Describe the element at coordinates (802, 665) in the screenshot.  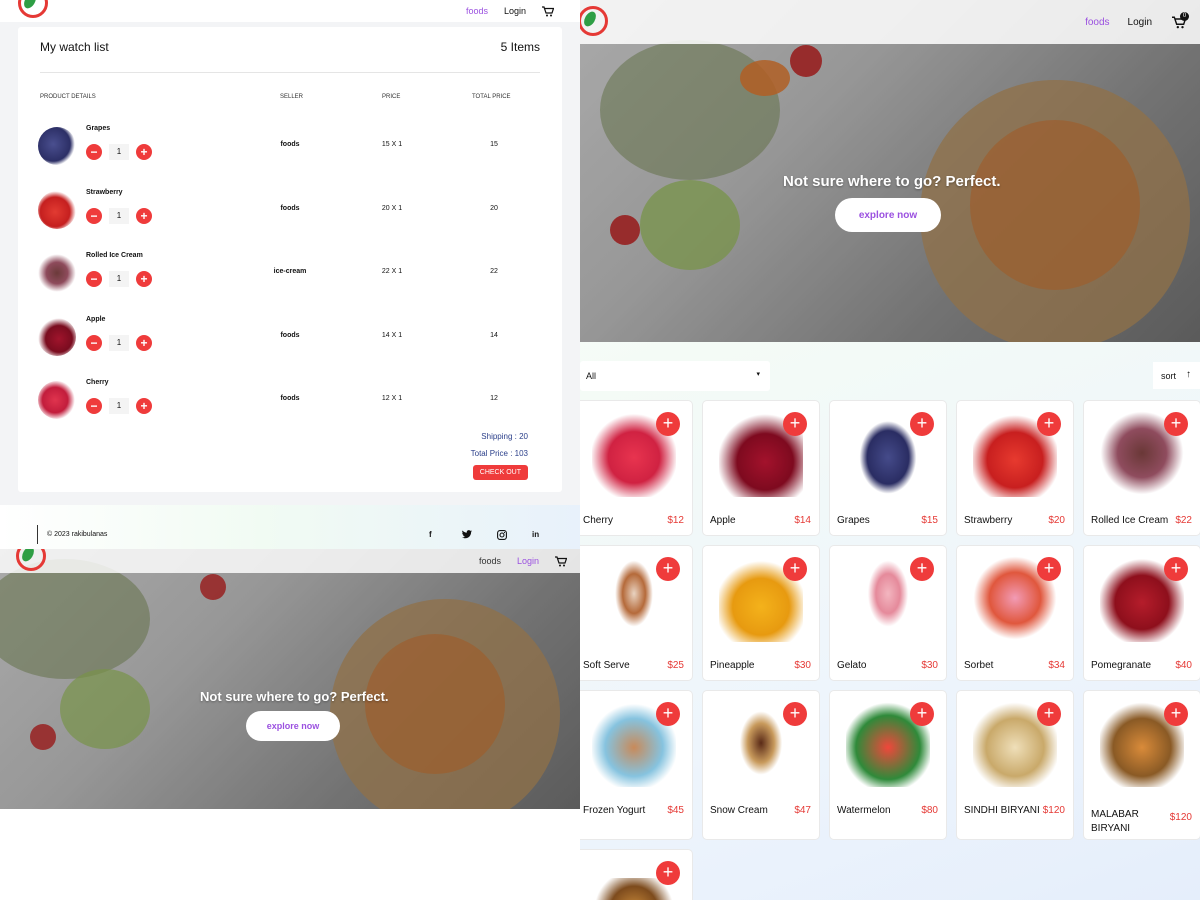
I see `product-price: $30` at that location.